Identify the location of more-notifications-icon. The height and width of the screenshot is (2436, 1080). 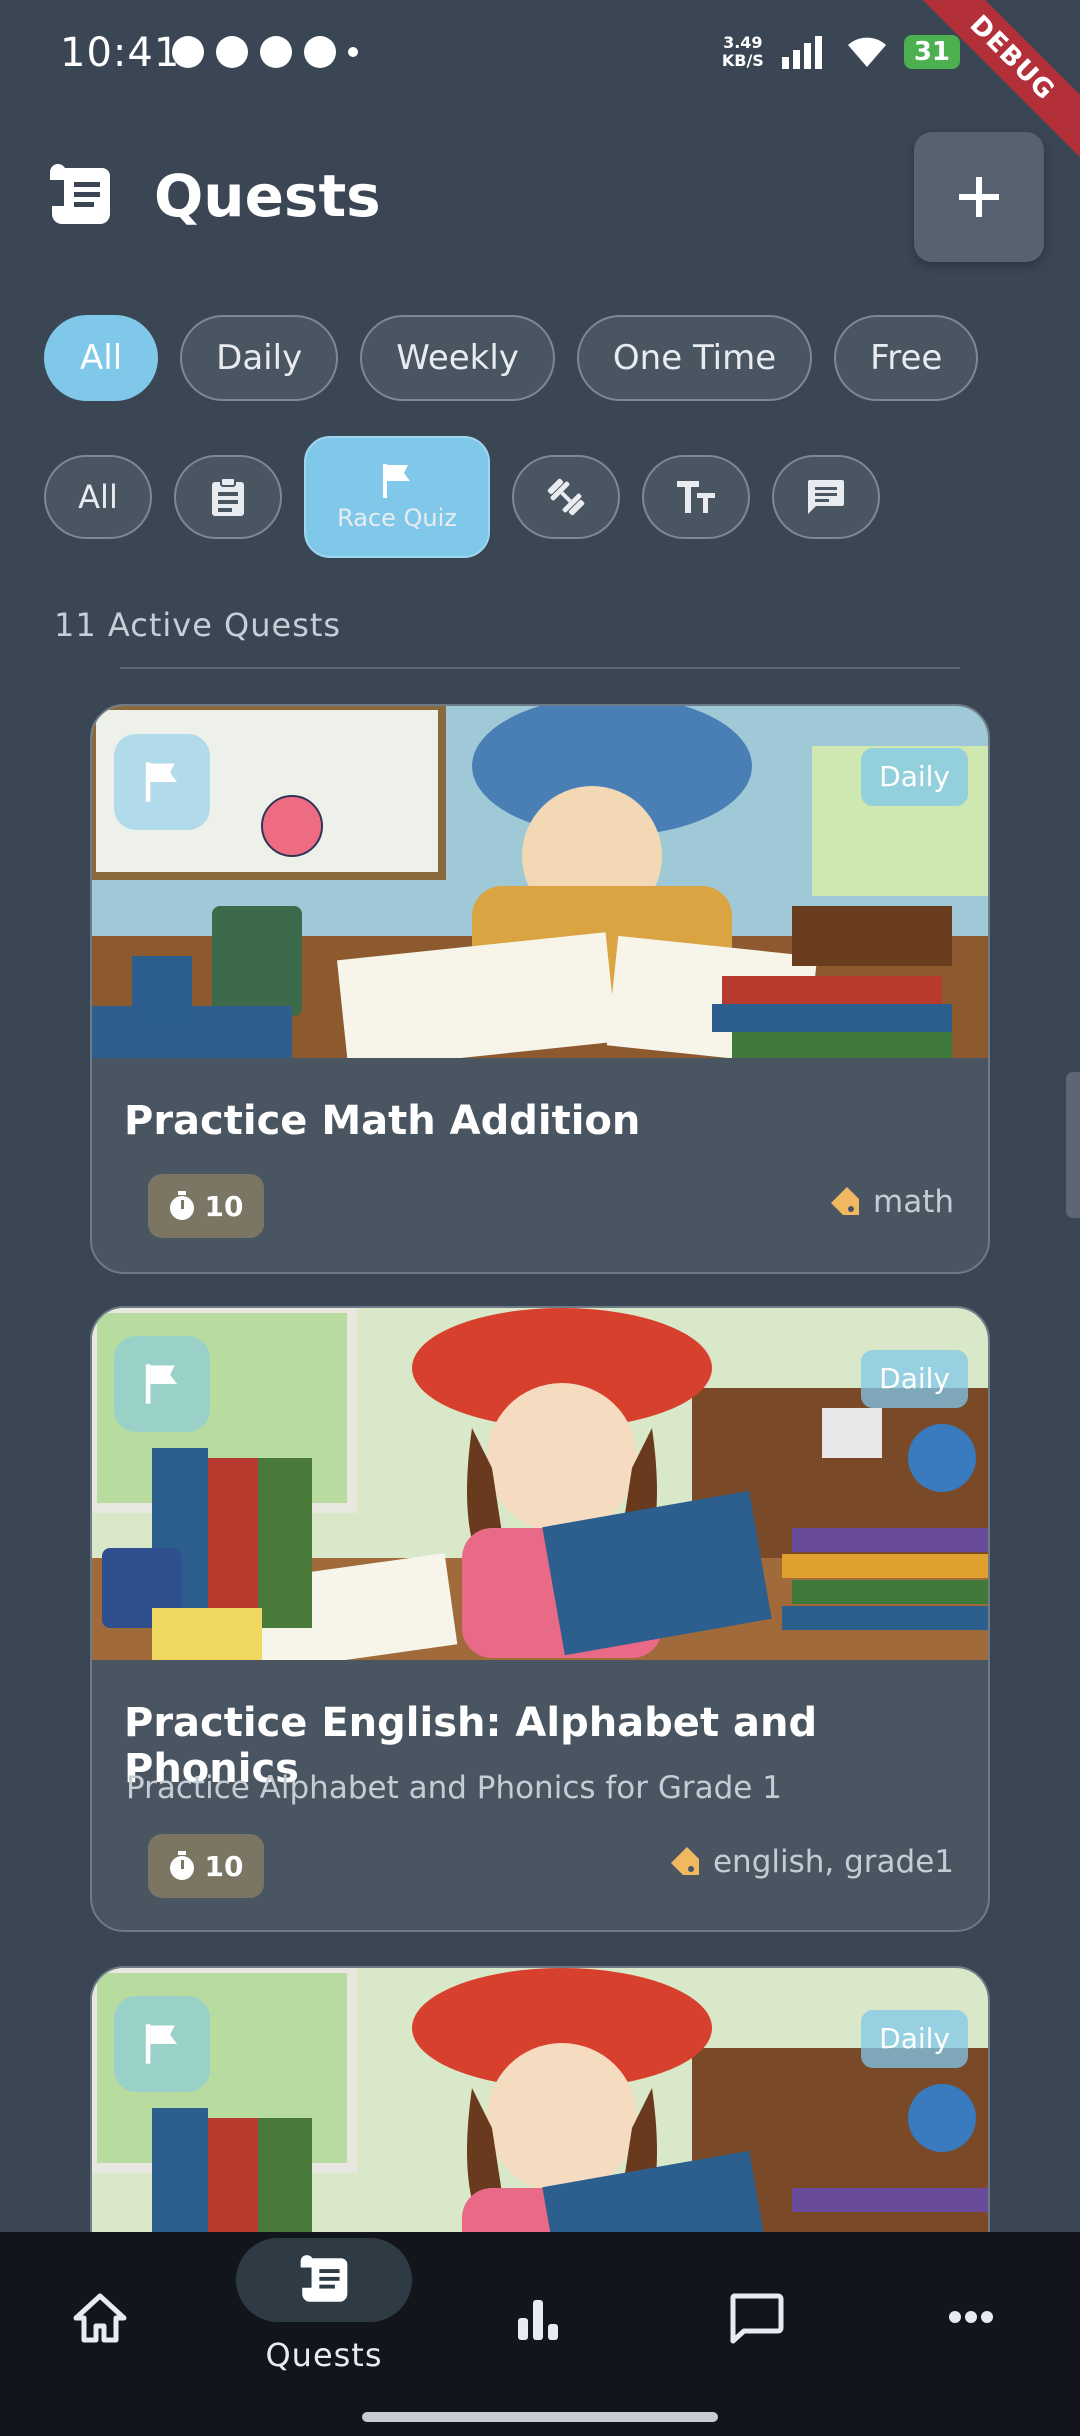
(353, 52).